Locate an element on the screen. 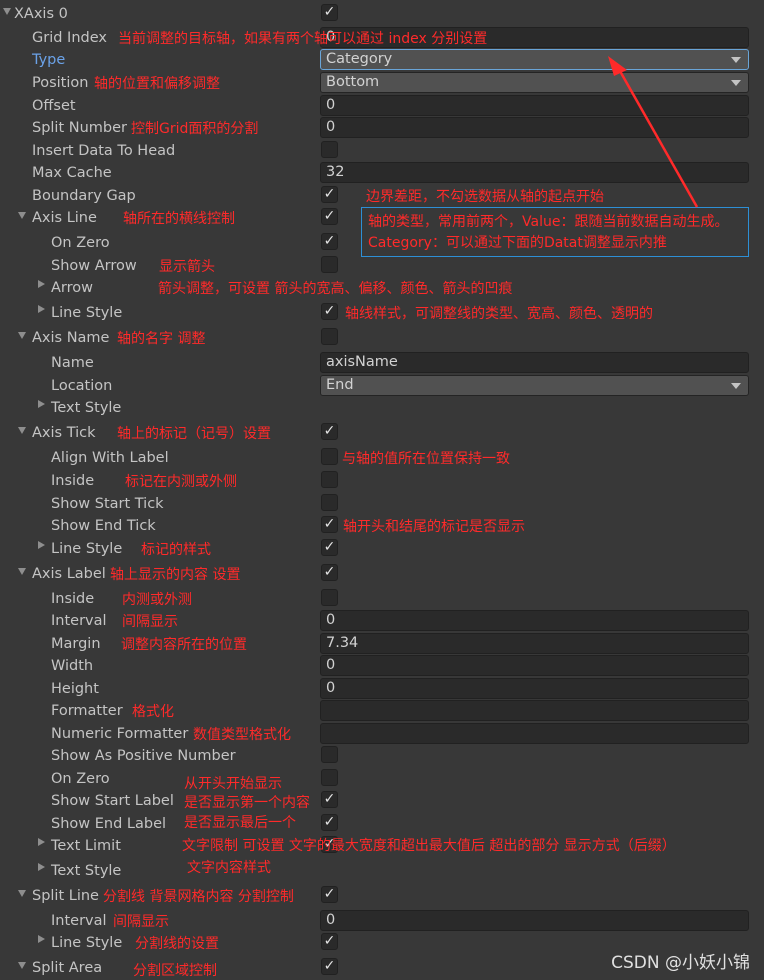 Image resolution: width=764 pixels, height=980 pixels. annotation-arrow-icon is located at coordinates (653, 132).